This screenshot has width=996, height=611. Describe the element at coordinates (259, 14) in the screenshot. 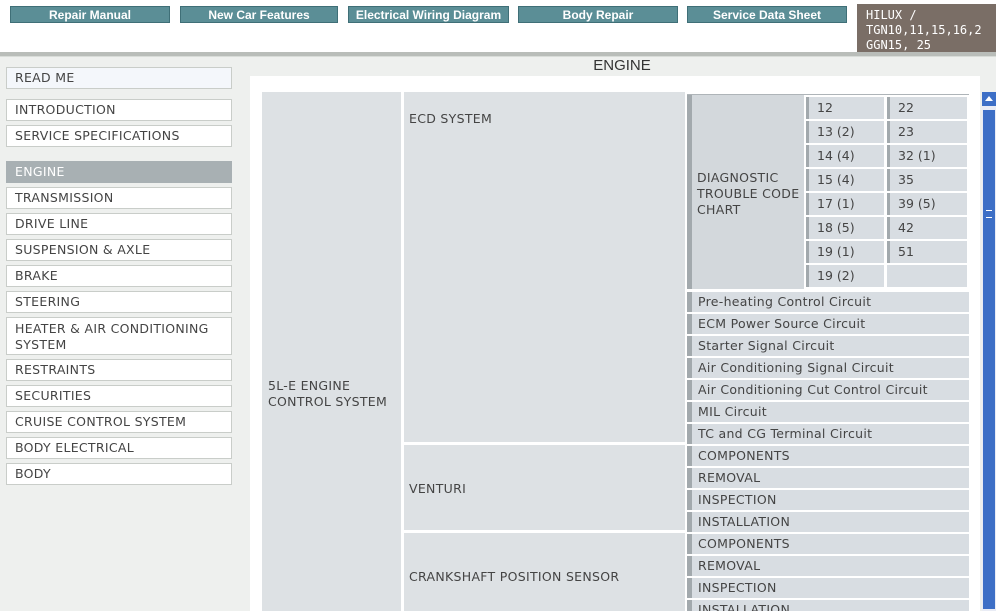

I see `tab-new-car-features: New Car Features` at that location.